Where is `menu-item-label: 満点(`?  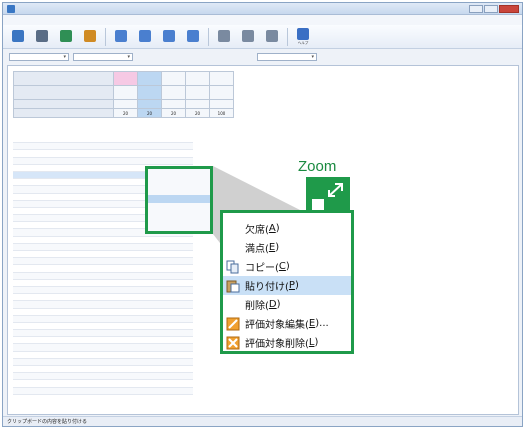 menu-item-label: 満点( is located at coordinates (257, 249).